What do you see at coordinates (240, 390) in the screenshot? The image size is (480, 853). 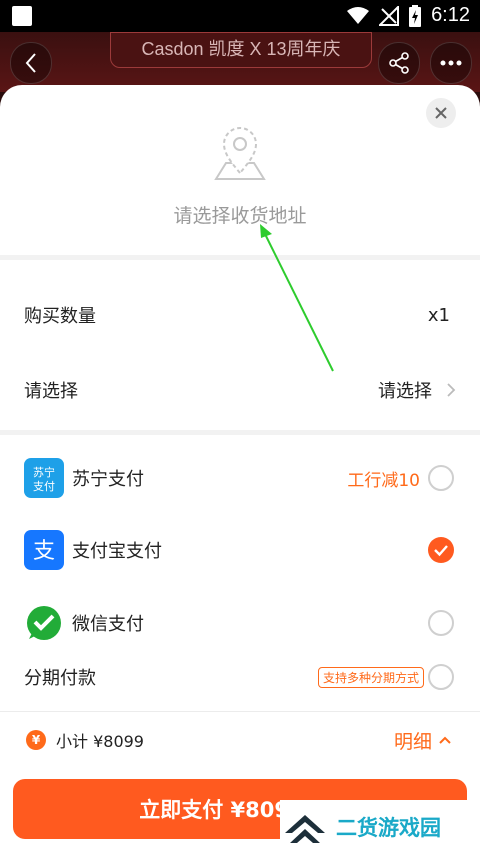 I see `option-select-row: 请选择 请选择` at bounding box center [240, 390].